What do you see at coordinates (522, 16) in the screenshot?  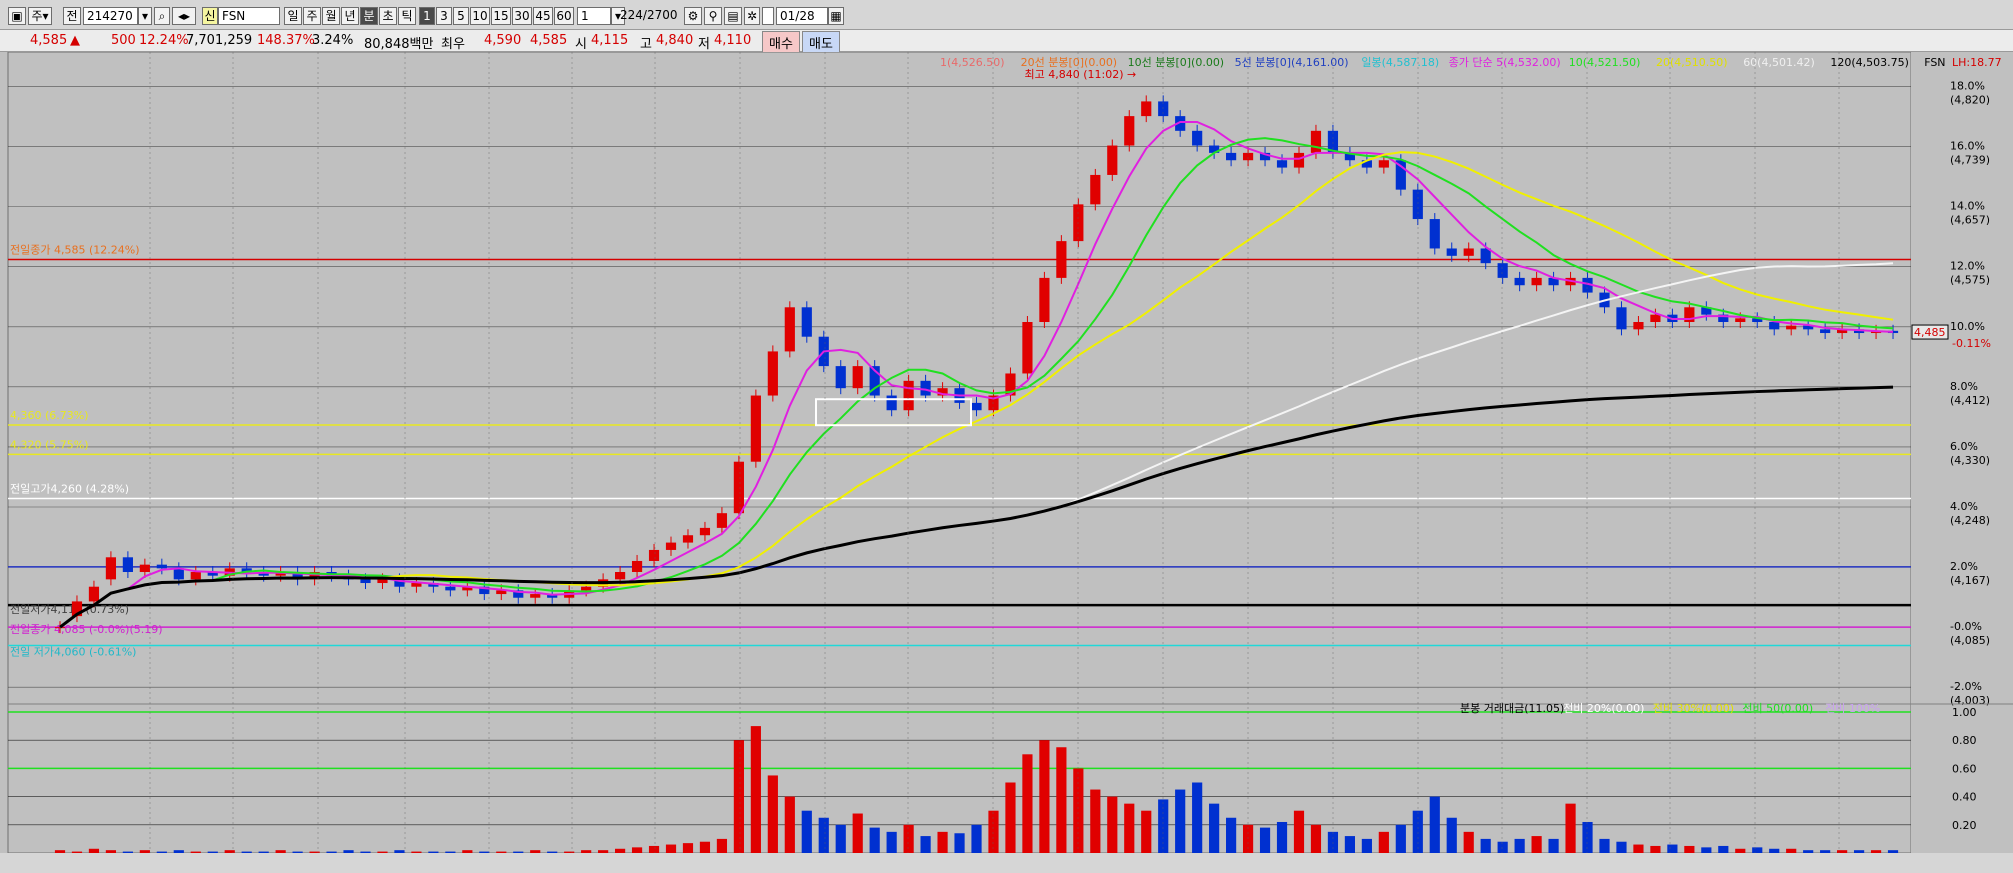 I see `interval-button-30: 30` at bounding box center [522, 16].